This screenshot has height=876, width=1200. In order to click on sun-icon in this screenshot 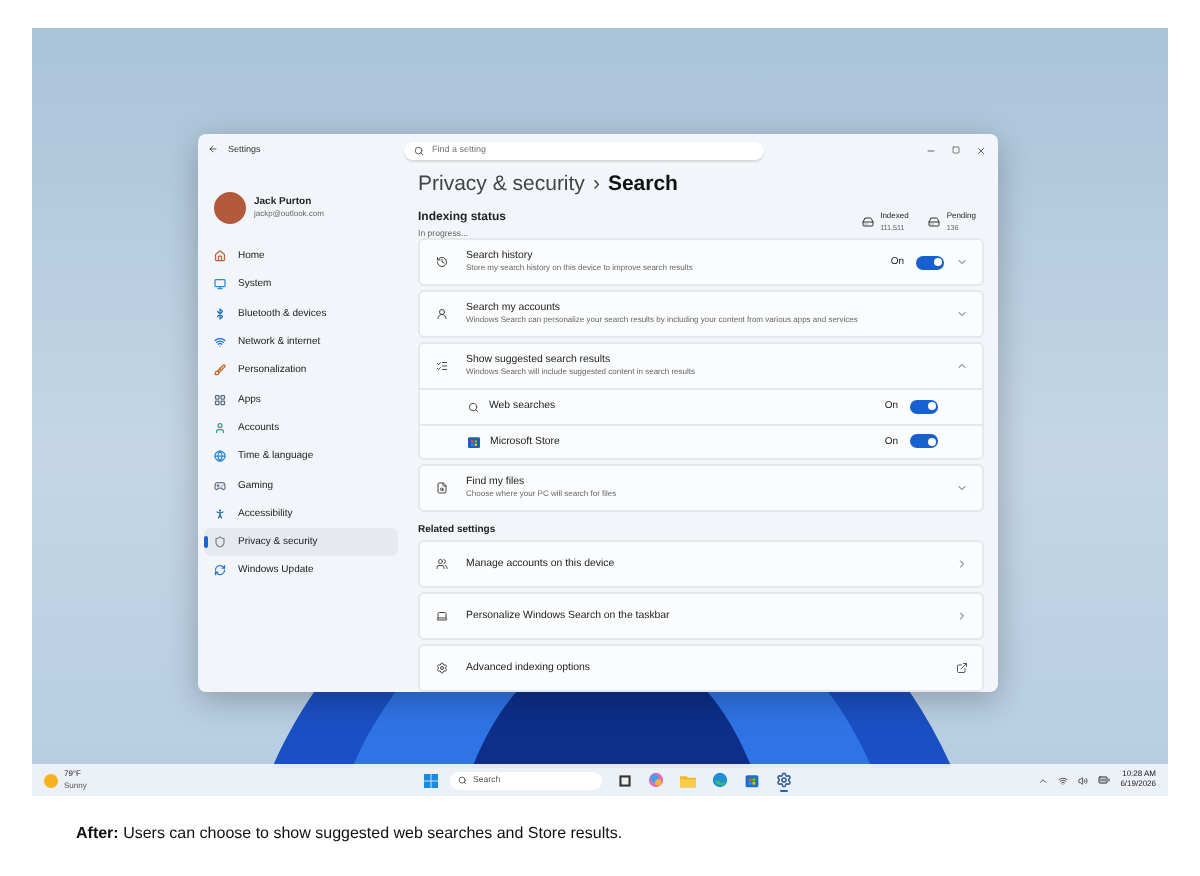, I will do `click(51, 780)`.